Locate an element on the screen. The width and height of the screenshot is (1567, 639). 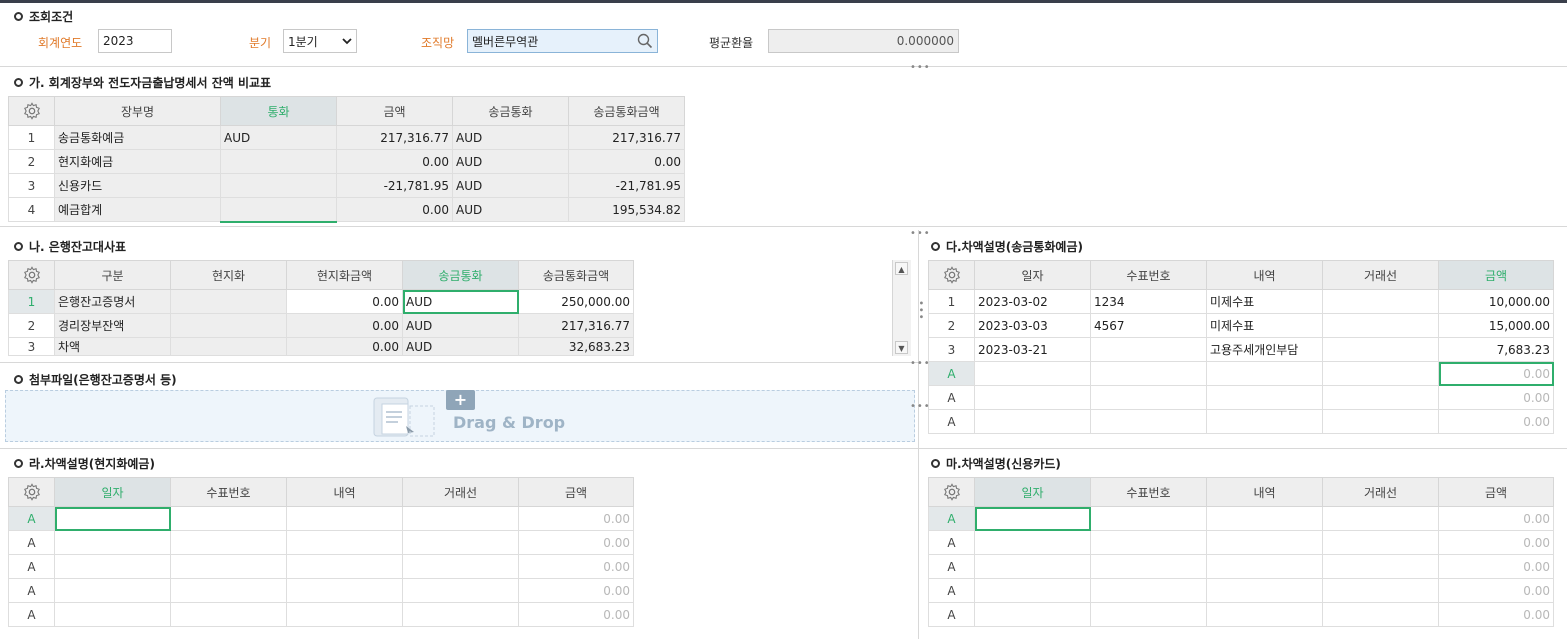
fiscal-year-input: 2023 is located at coordinates (135, 41).